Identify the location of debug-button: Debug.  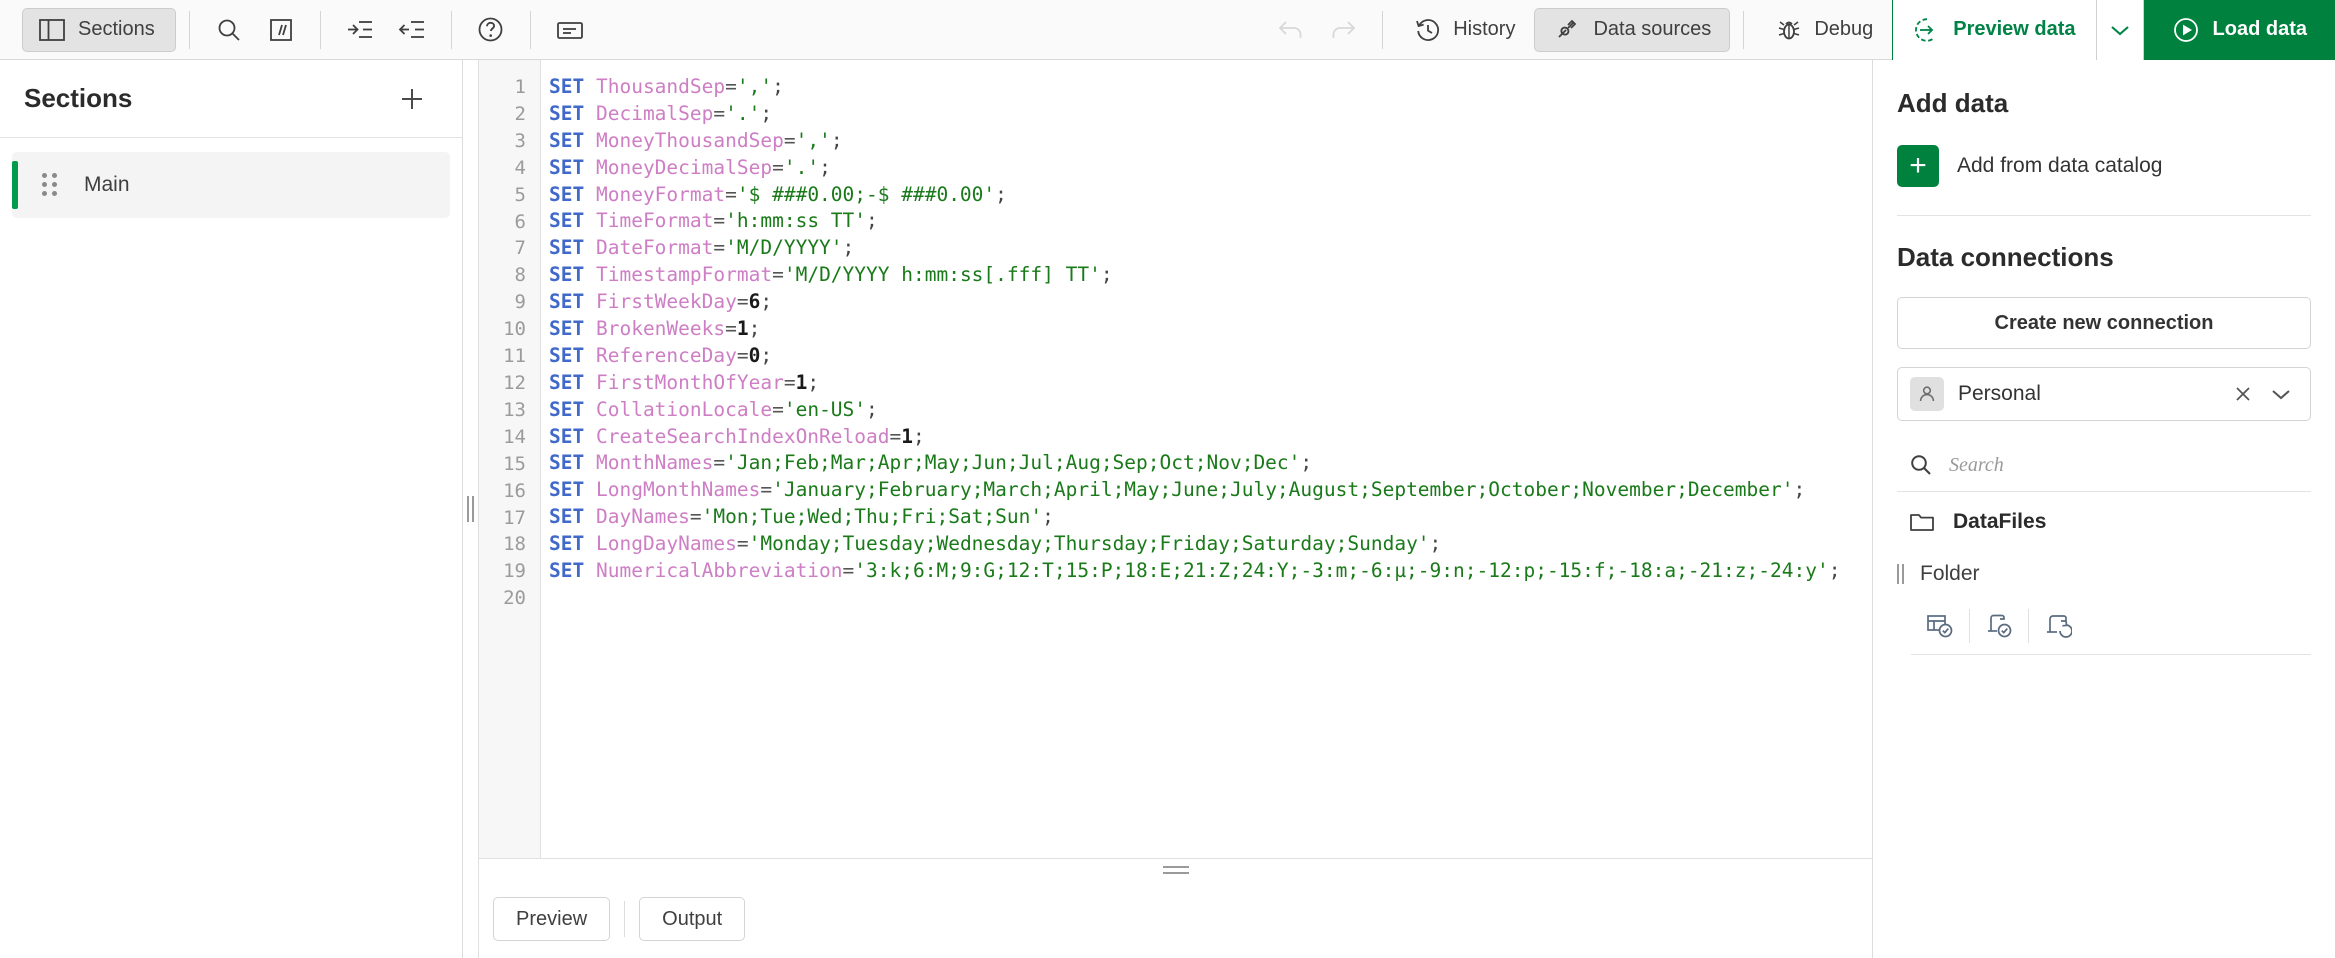
(1824, 30).